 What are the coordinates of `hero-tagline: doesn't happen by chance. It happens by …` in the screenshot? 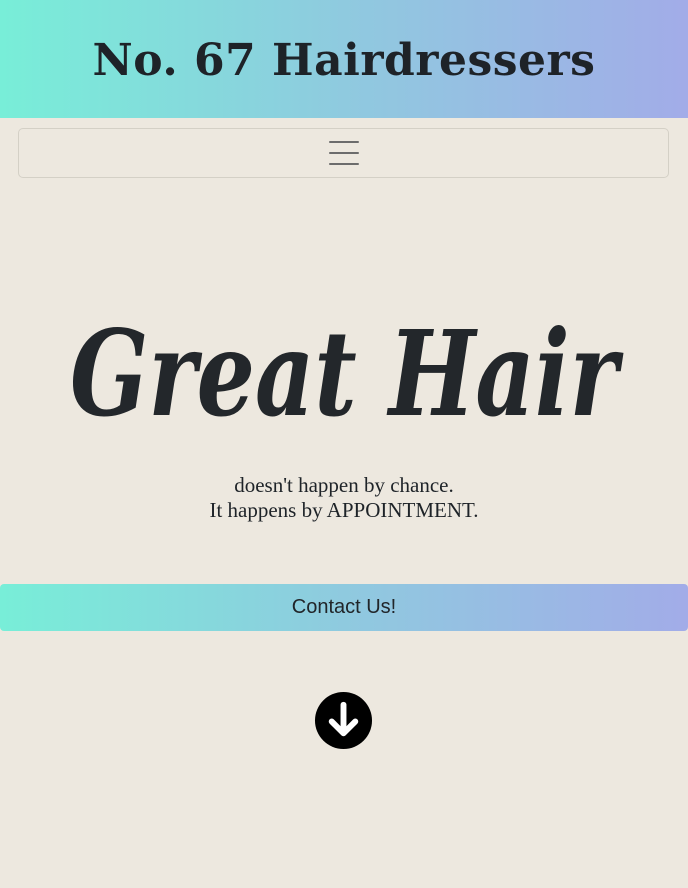 It's located at (344, 498).